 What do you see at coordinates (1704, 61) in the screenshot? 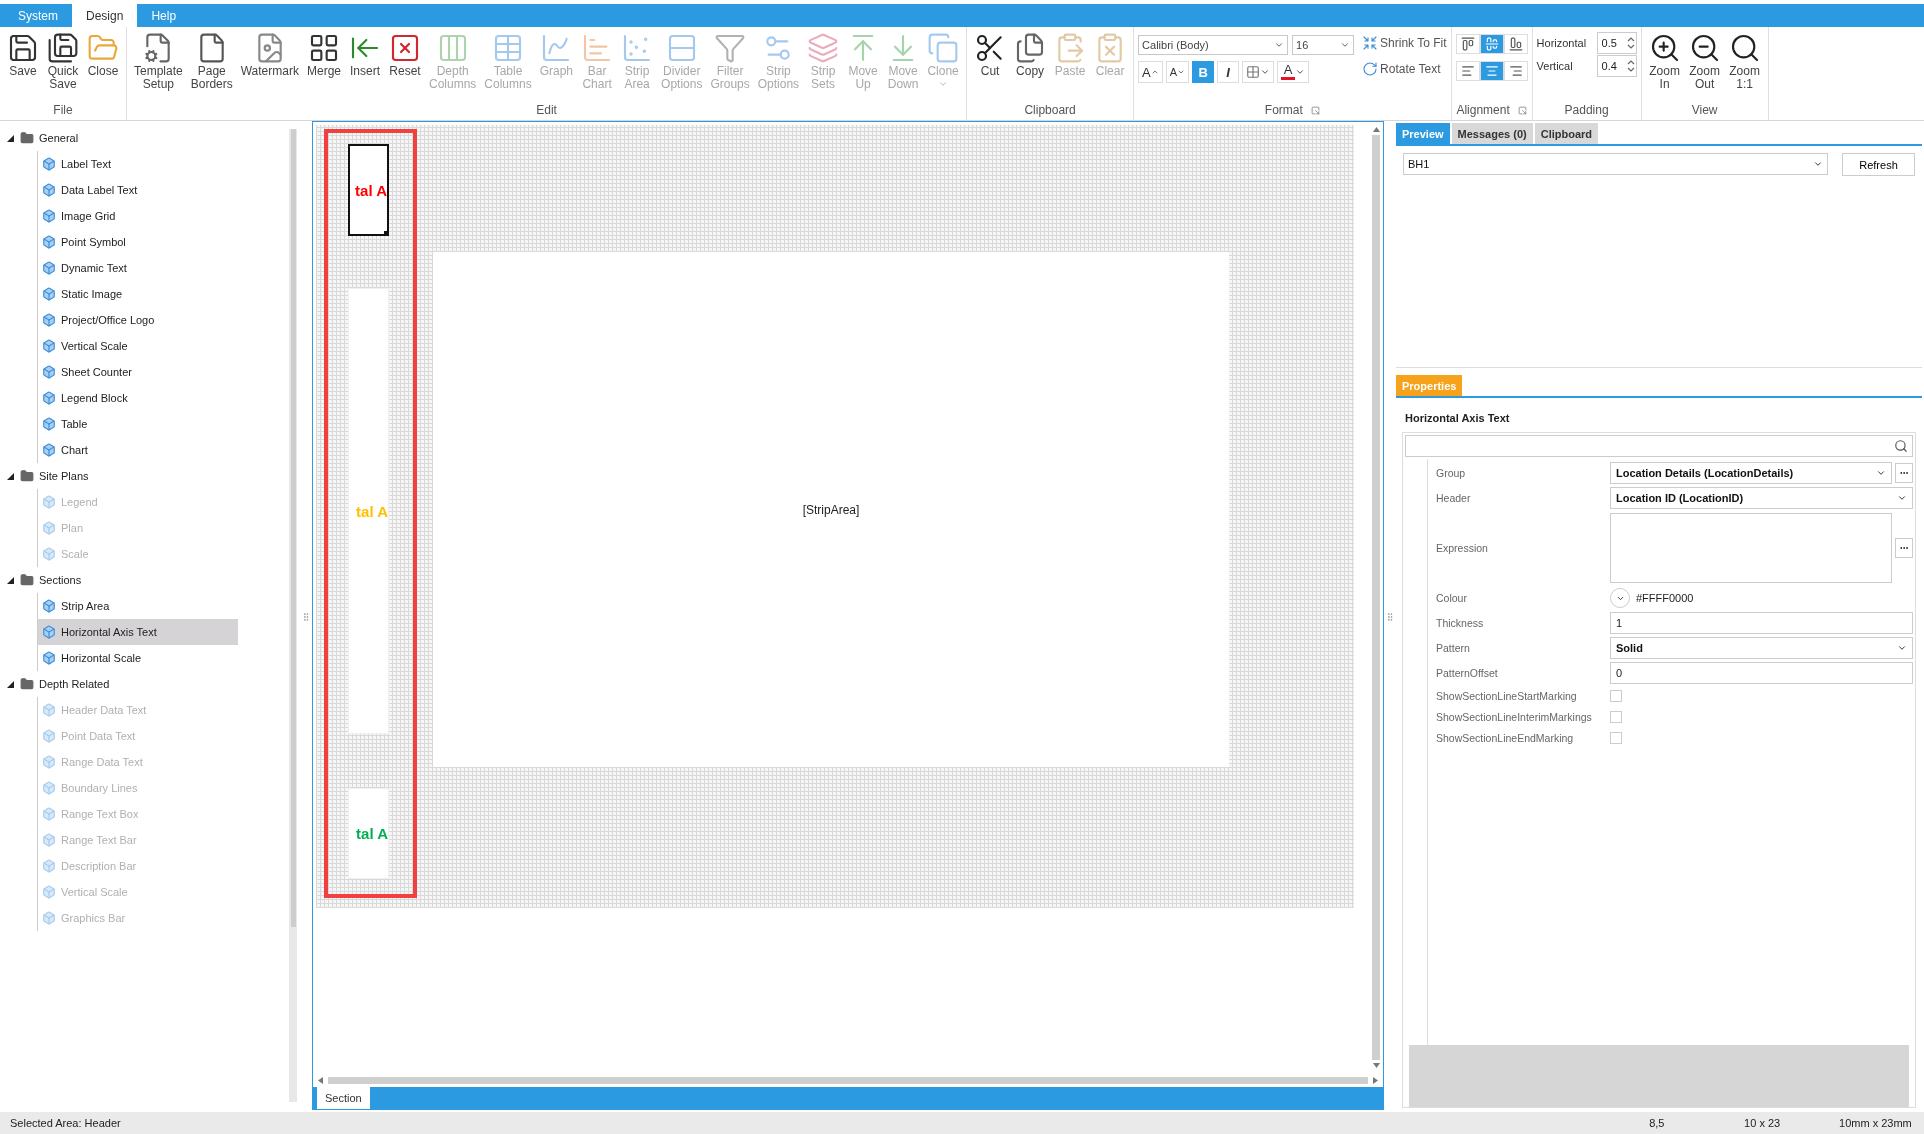
I see `ribbon-button: Zoom Out` at bounding box center [1704, 61].